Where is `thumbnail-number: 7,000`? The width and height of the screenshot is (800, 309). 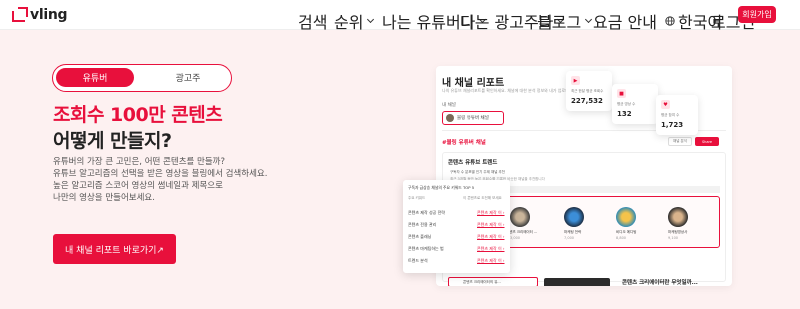
thumbnail-number: 7,000 is located at coordinates (569, 238).